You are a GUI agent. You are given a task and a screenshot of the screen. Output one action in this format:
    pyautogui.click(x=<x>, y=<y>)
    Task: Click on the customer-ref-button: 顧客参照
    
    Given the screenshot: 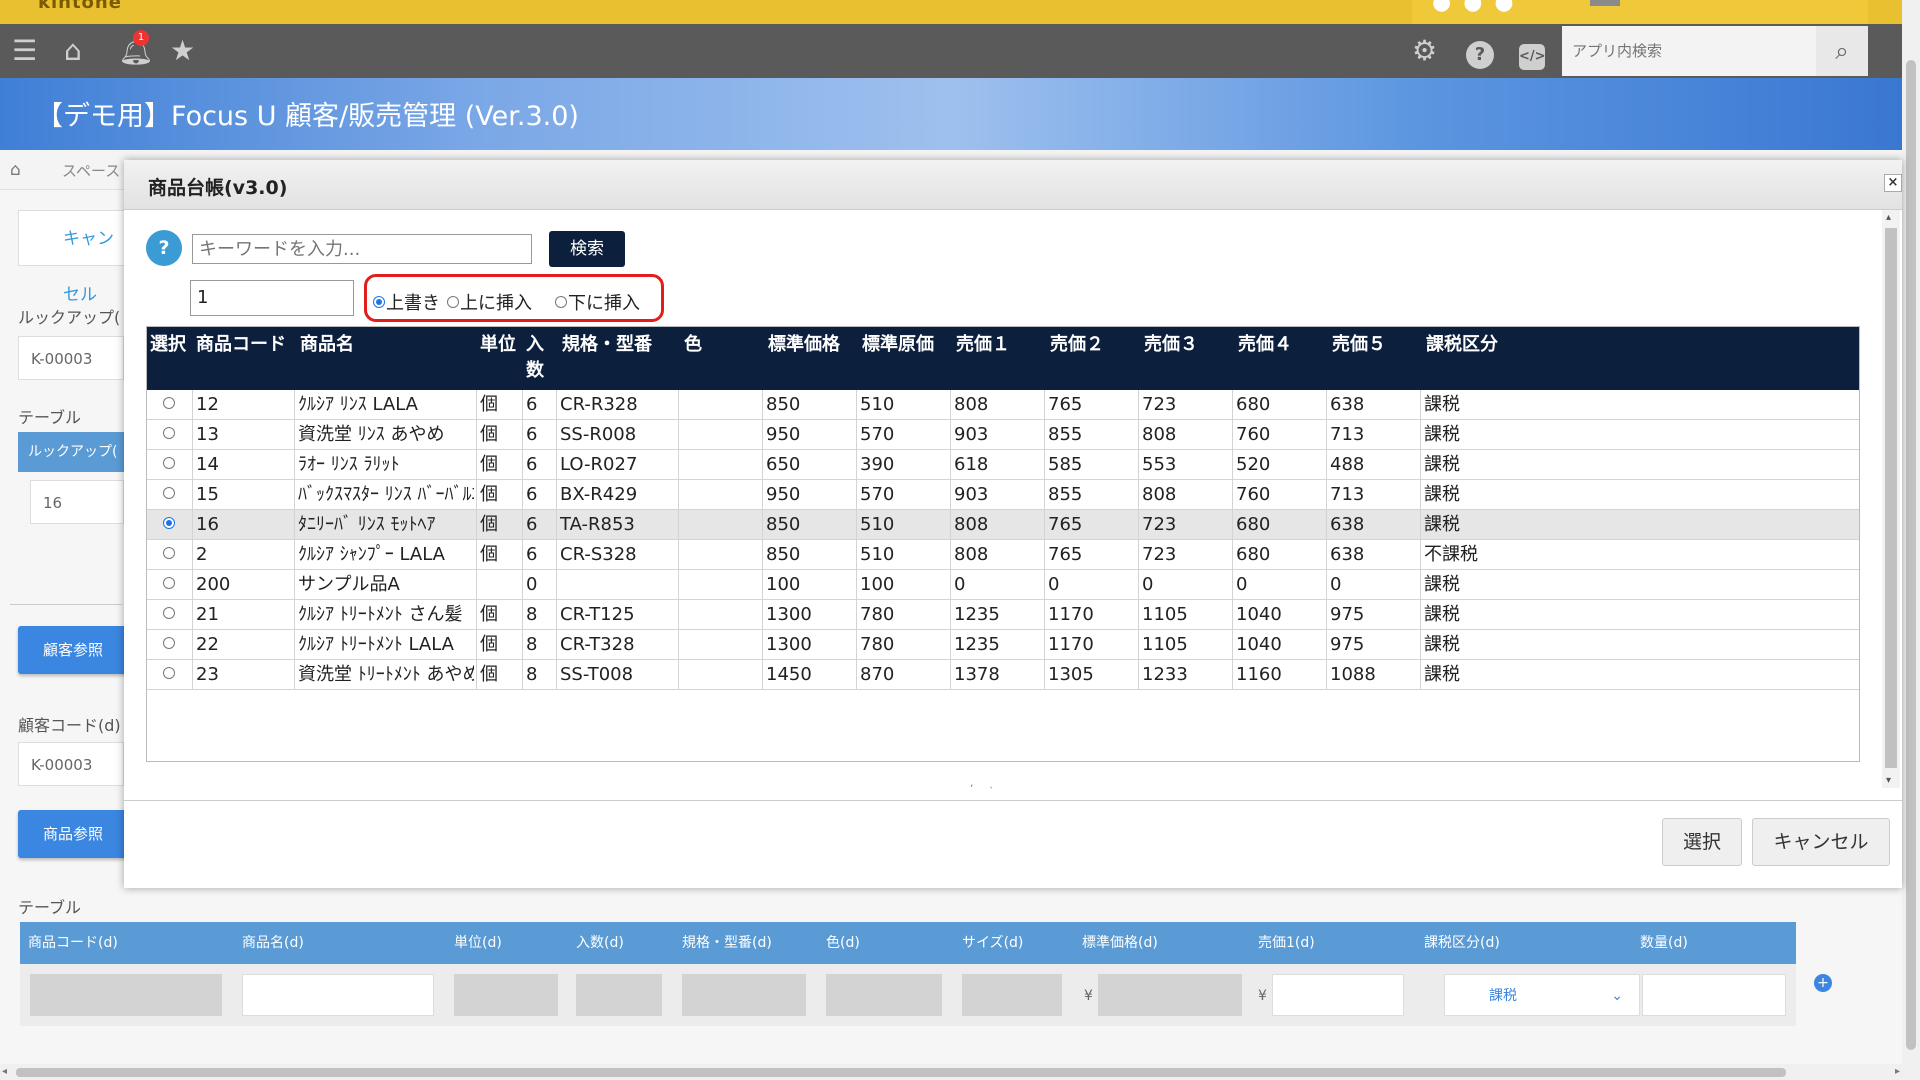 What is the action you would take?
    pyautogui.click(x=73, y=650)
    